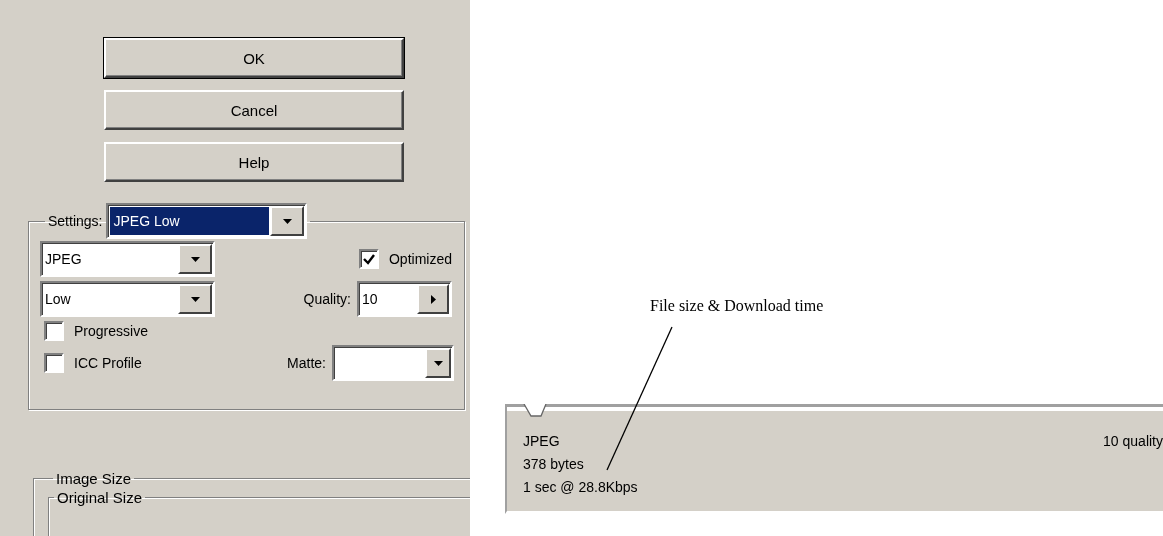 The width and height of the screenshot is (1163, 536). Describe the element at coordinates (1133, 441) in the screenshot. I see `quality-text: 10 quality` at that location.